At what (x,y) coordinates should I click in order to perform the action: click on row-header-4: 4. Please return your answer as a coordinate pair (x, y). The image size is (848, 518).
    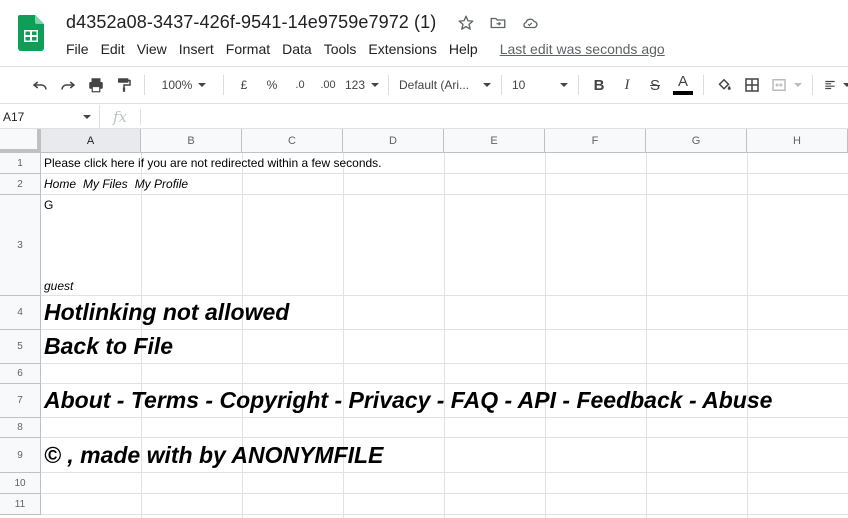
    Looking at the image, I should click on (20, 313).